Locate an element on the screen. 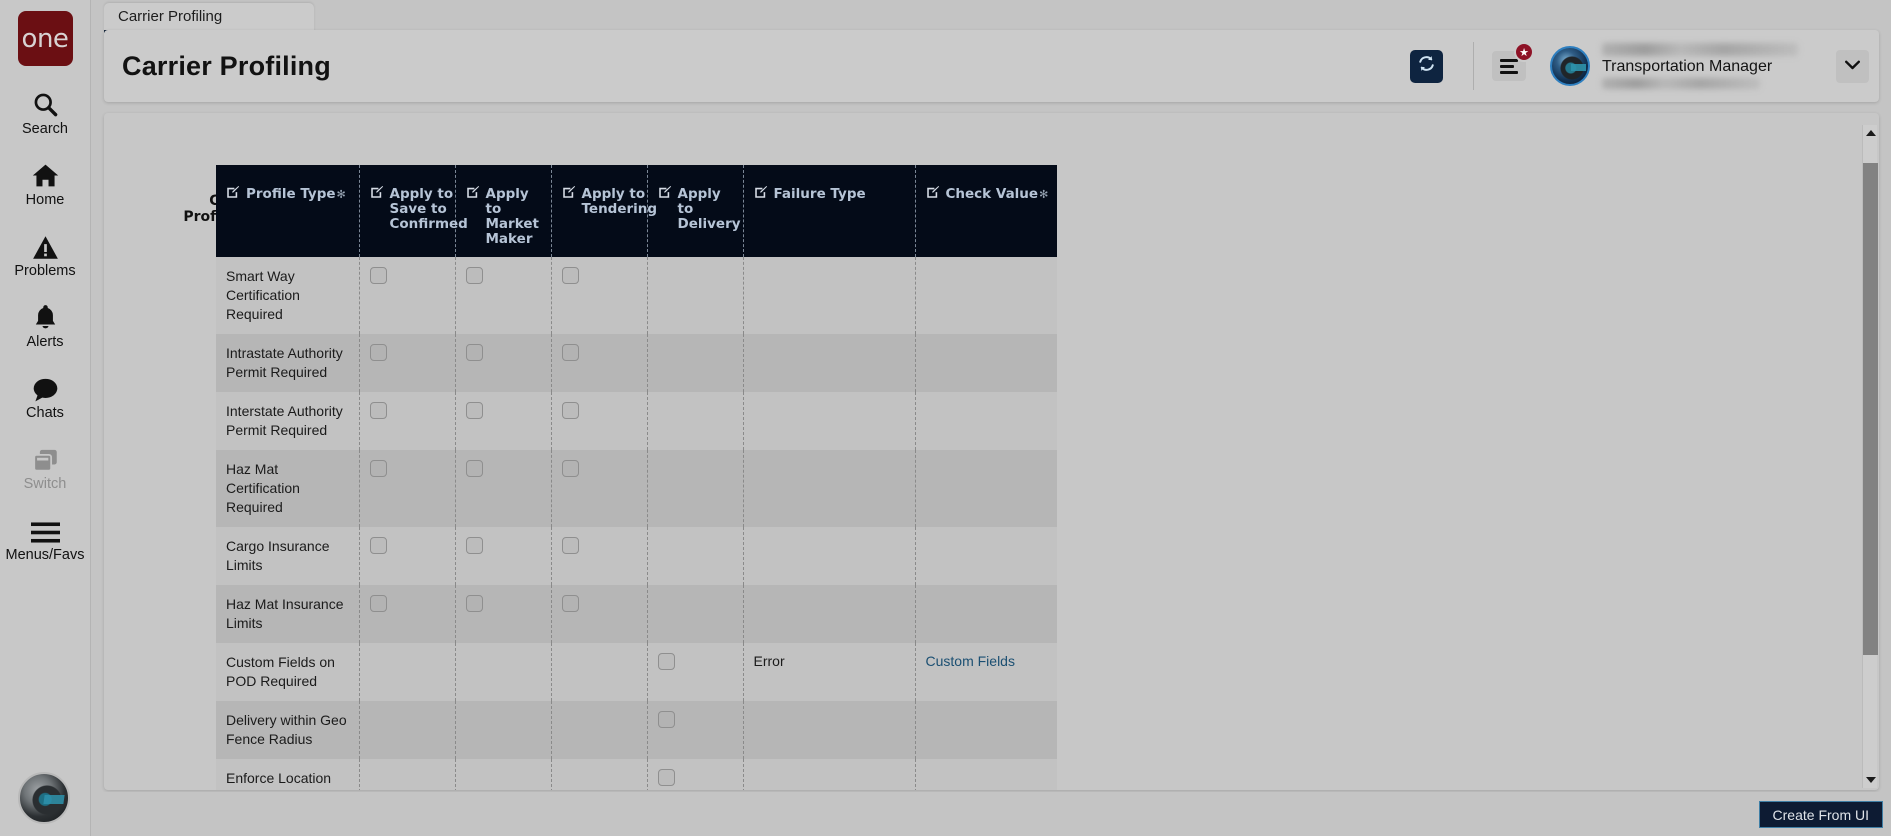  header-user-avatar is located at coordinates (1570, 66).